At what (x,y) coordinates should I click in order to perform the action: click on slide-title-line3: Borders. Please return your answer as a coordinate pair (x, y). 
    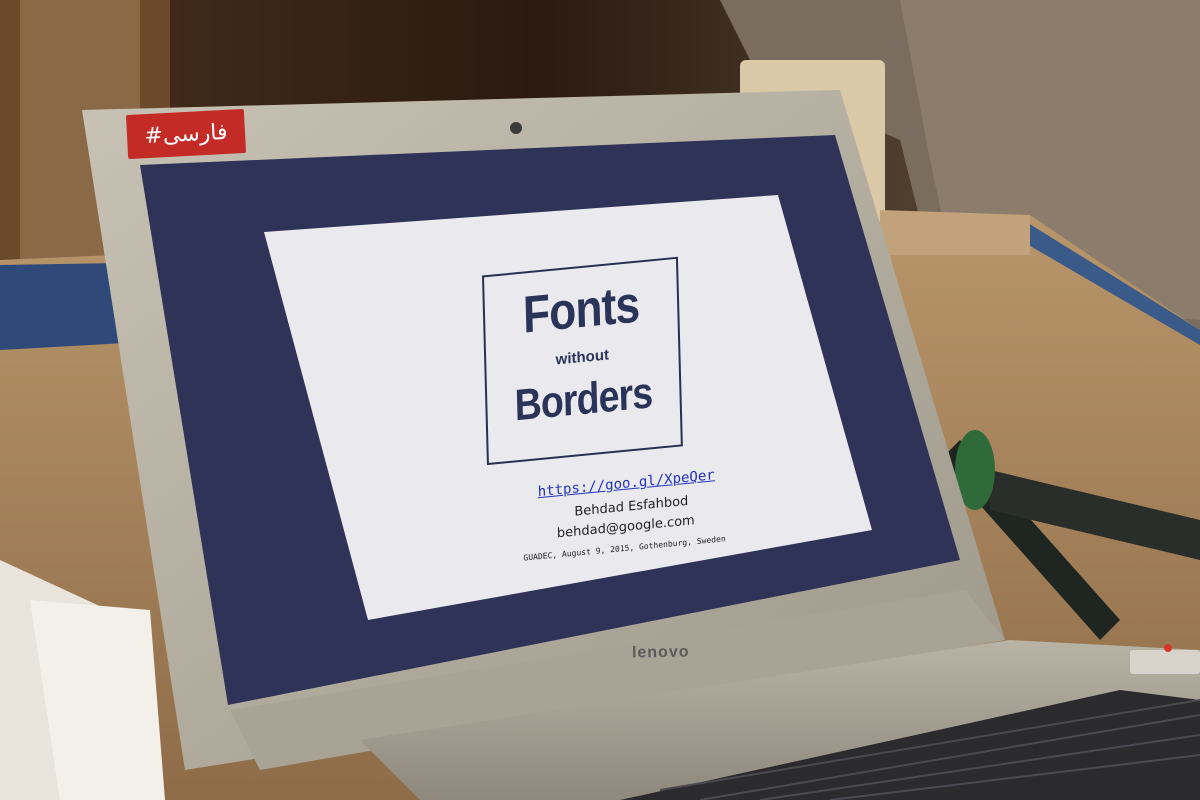
    Looking at the image, I should click on (583, 399).